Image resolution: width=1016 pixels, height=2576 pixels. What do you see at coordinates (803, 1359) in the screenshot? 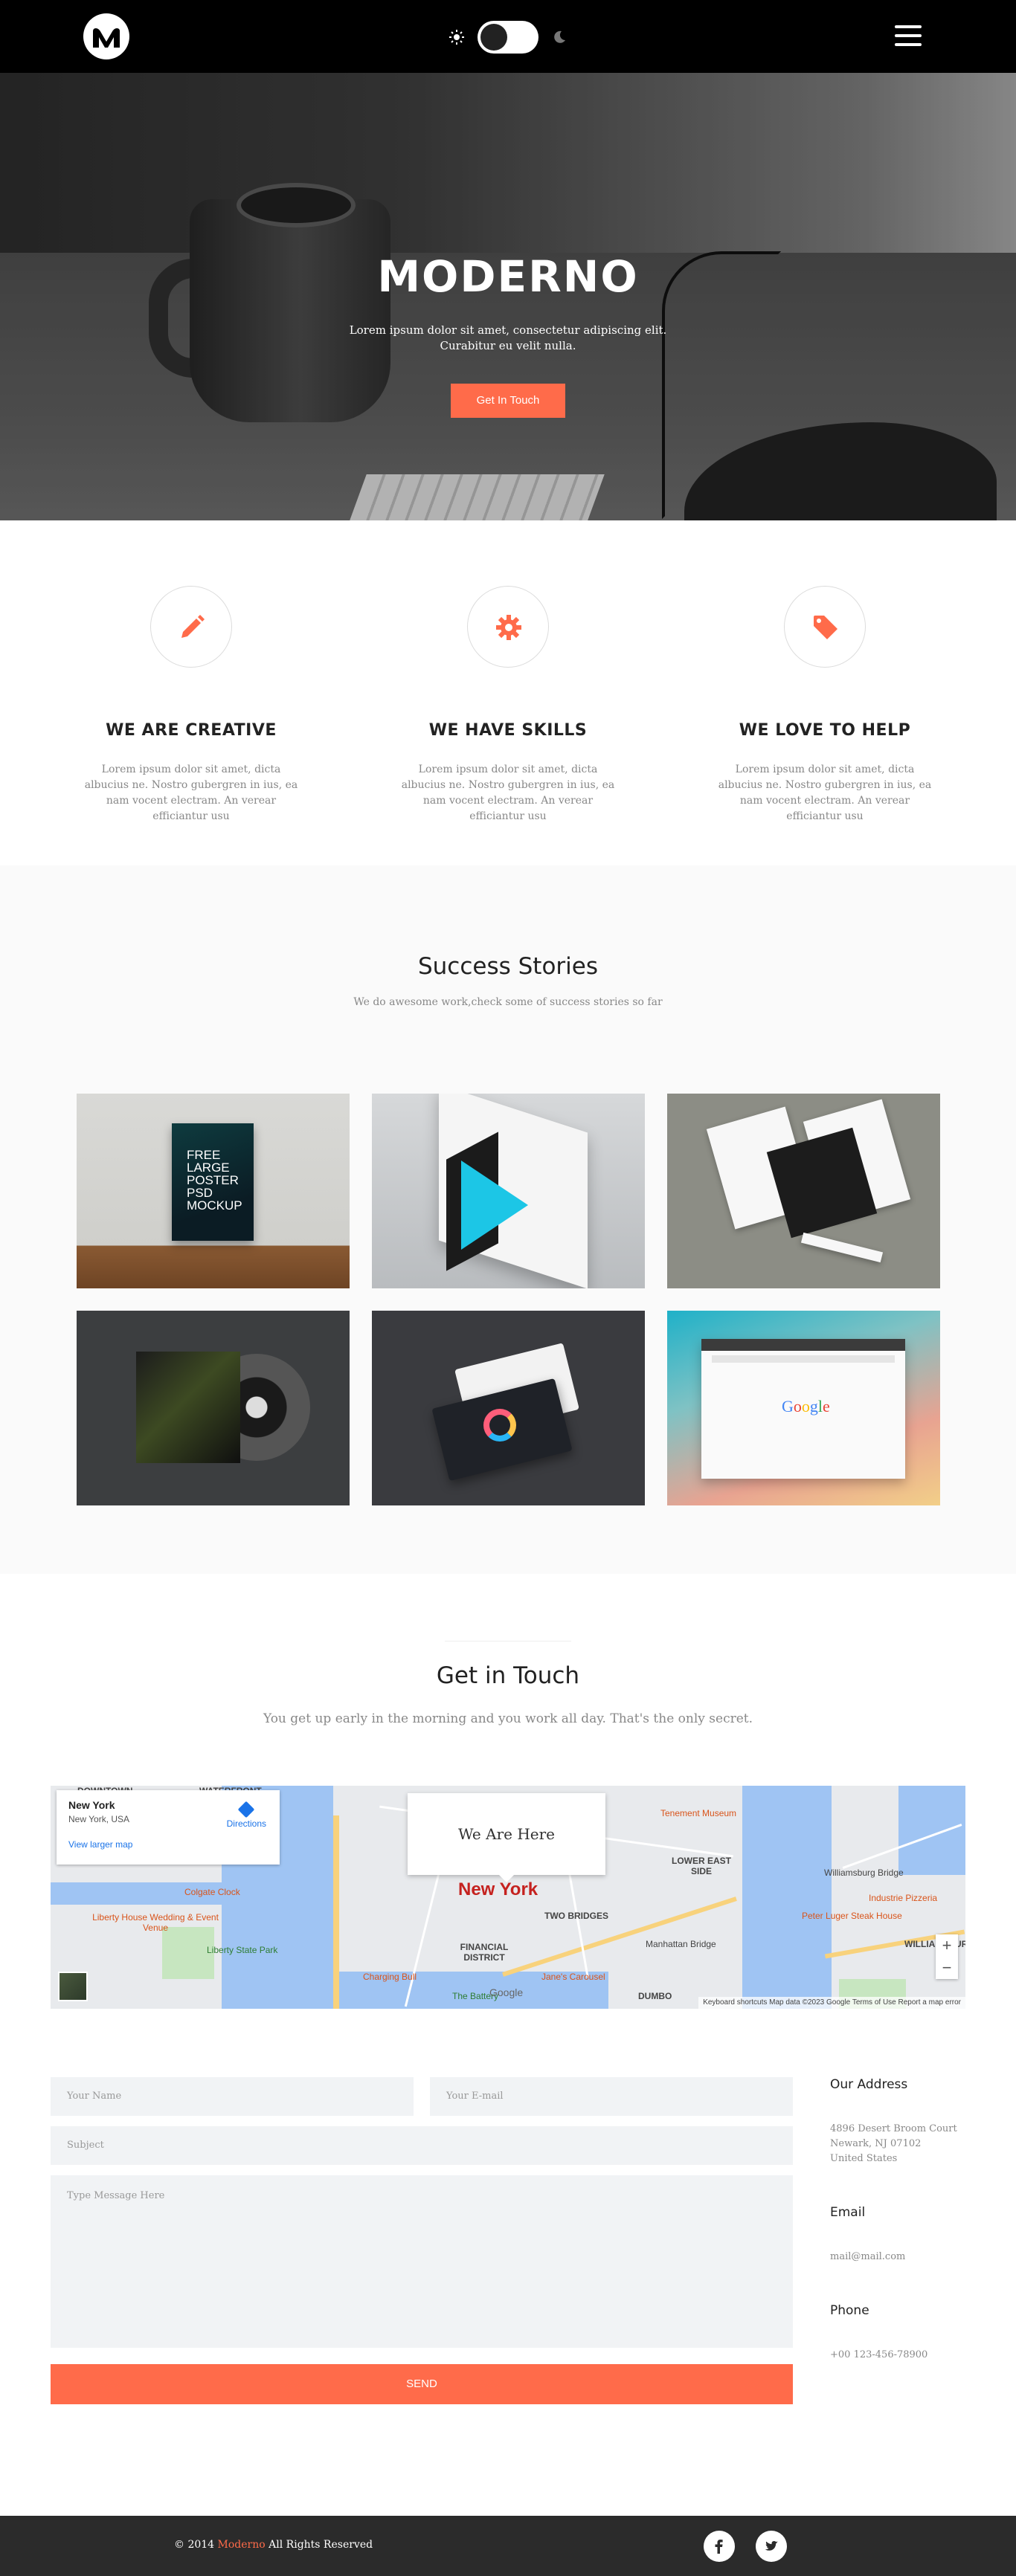
I see `browser-urlbar` at bounding box center [803, 1359].